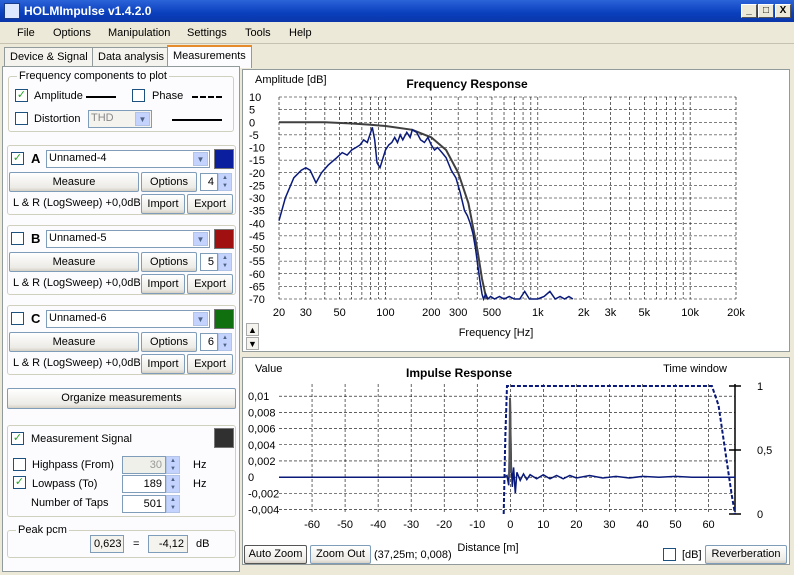  What do you see at coordinates (19, 464) in the screenshot?
I see `highpass-checkbox` at bounding box center [19, 464].